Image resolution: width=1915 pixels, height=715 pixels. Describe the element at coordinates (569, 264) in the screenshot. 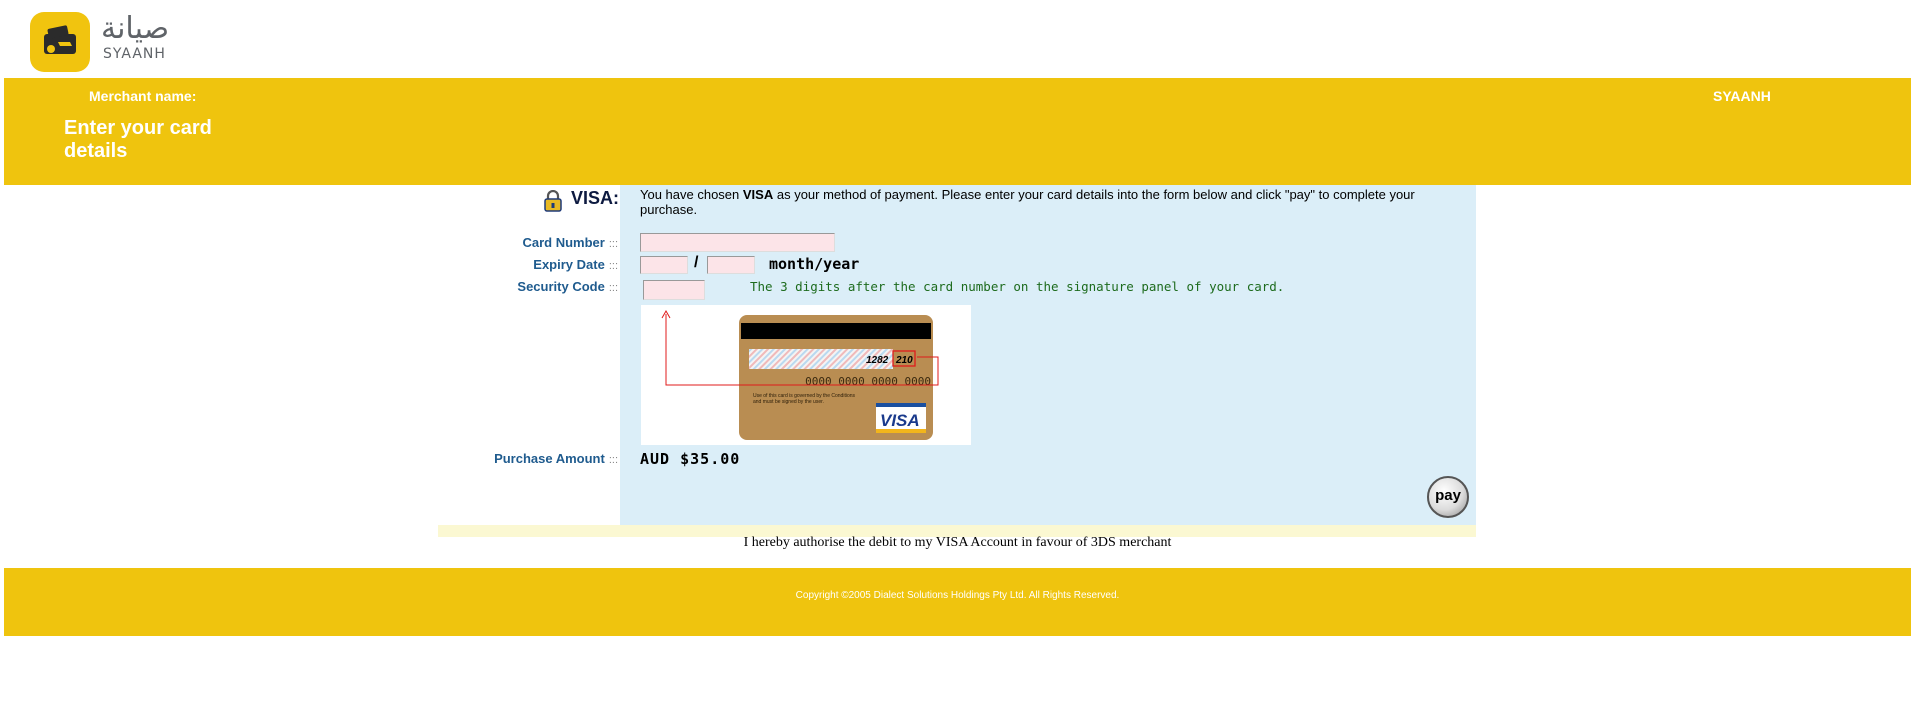

I see `expiry-date-label-text: Expiry Date` at that location.